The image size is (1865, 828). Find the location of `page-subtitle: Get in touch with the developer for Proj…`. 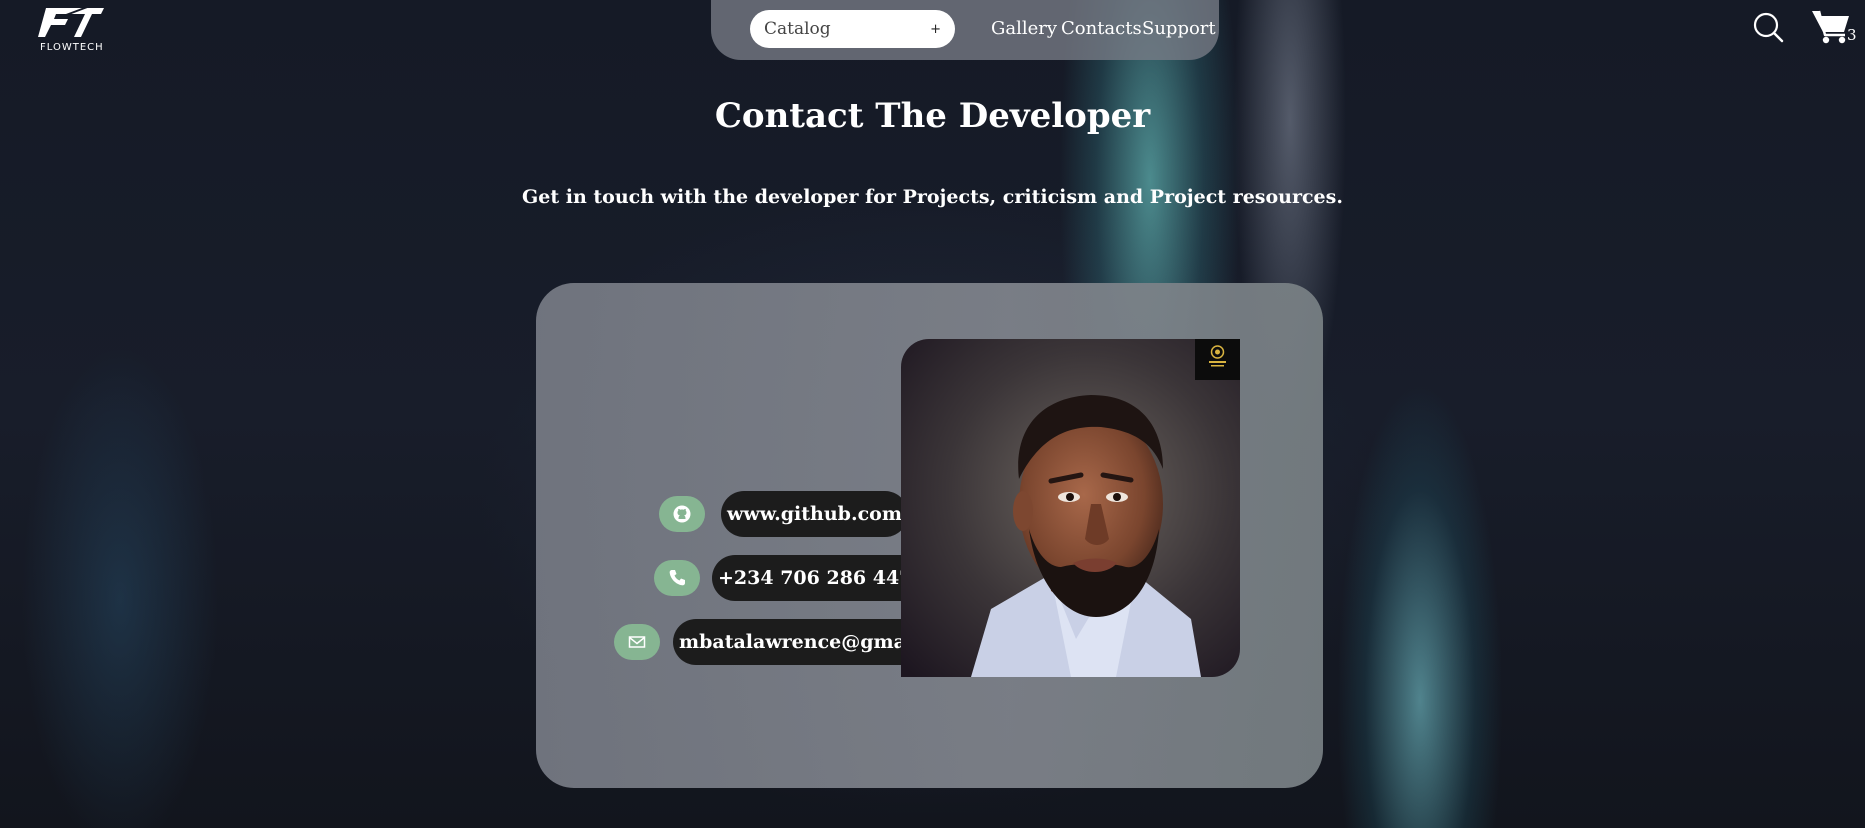

page-subtitle: Get in touch with the developer for Proj… is located at coordinates (932, 197).